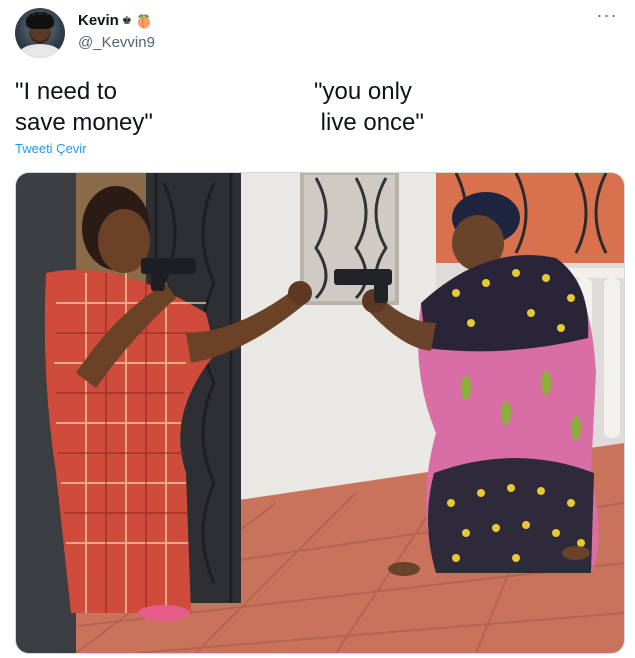 Image resolution: width=635 pixels, height=658 pixels. Describe the element at coordinates (40, 51) in the screenshot. I see `avatar-shirt` at that location.